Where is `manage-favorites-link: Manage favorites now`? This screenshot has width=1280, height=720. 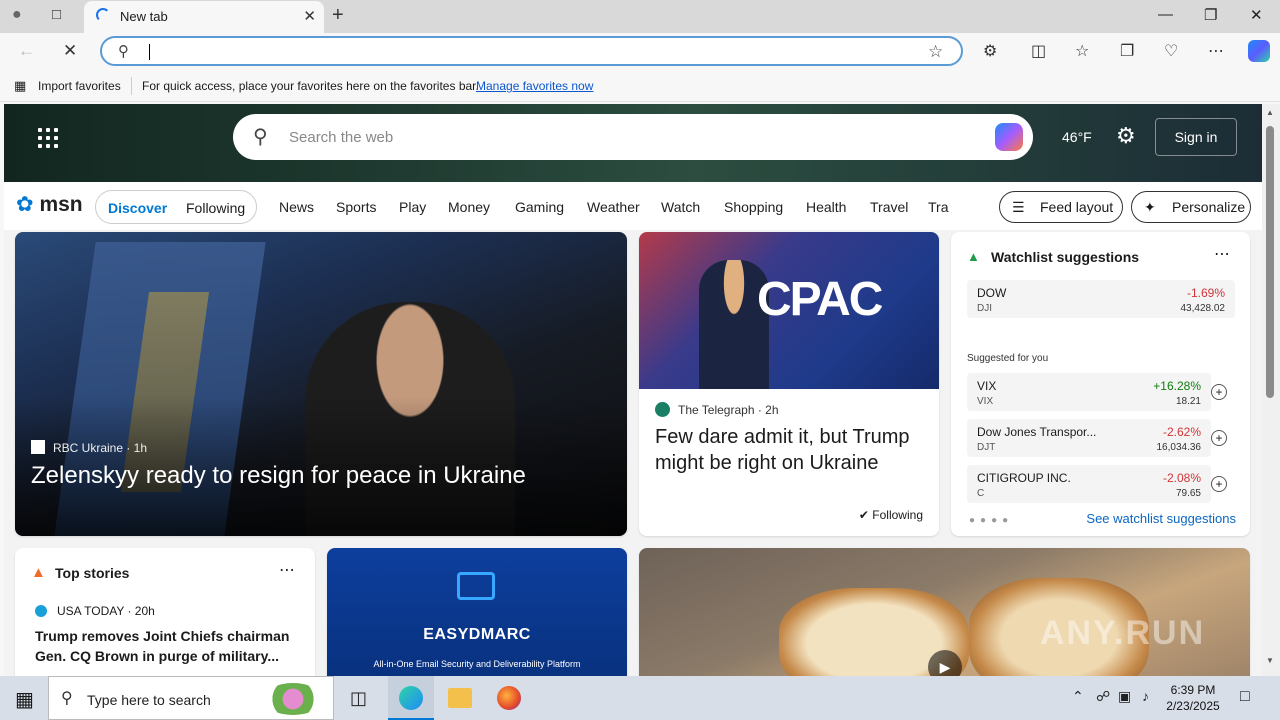 manage-favorites-link: Manage favorites now is located at coordinates (534, 86).